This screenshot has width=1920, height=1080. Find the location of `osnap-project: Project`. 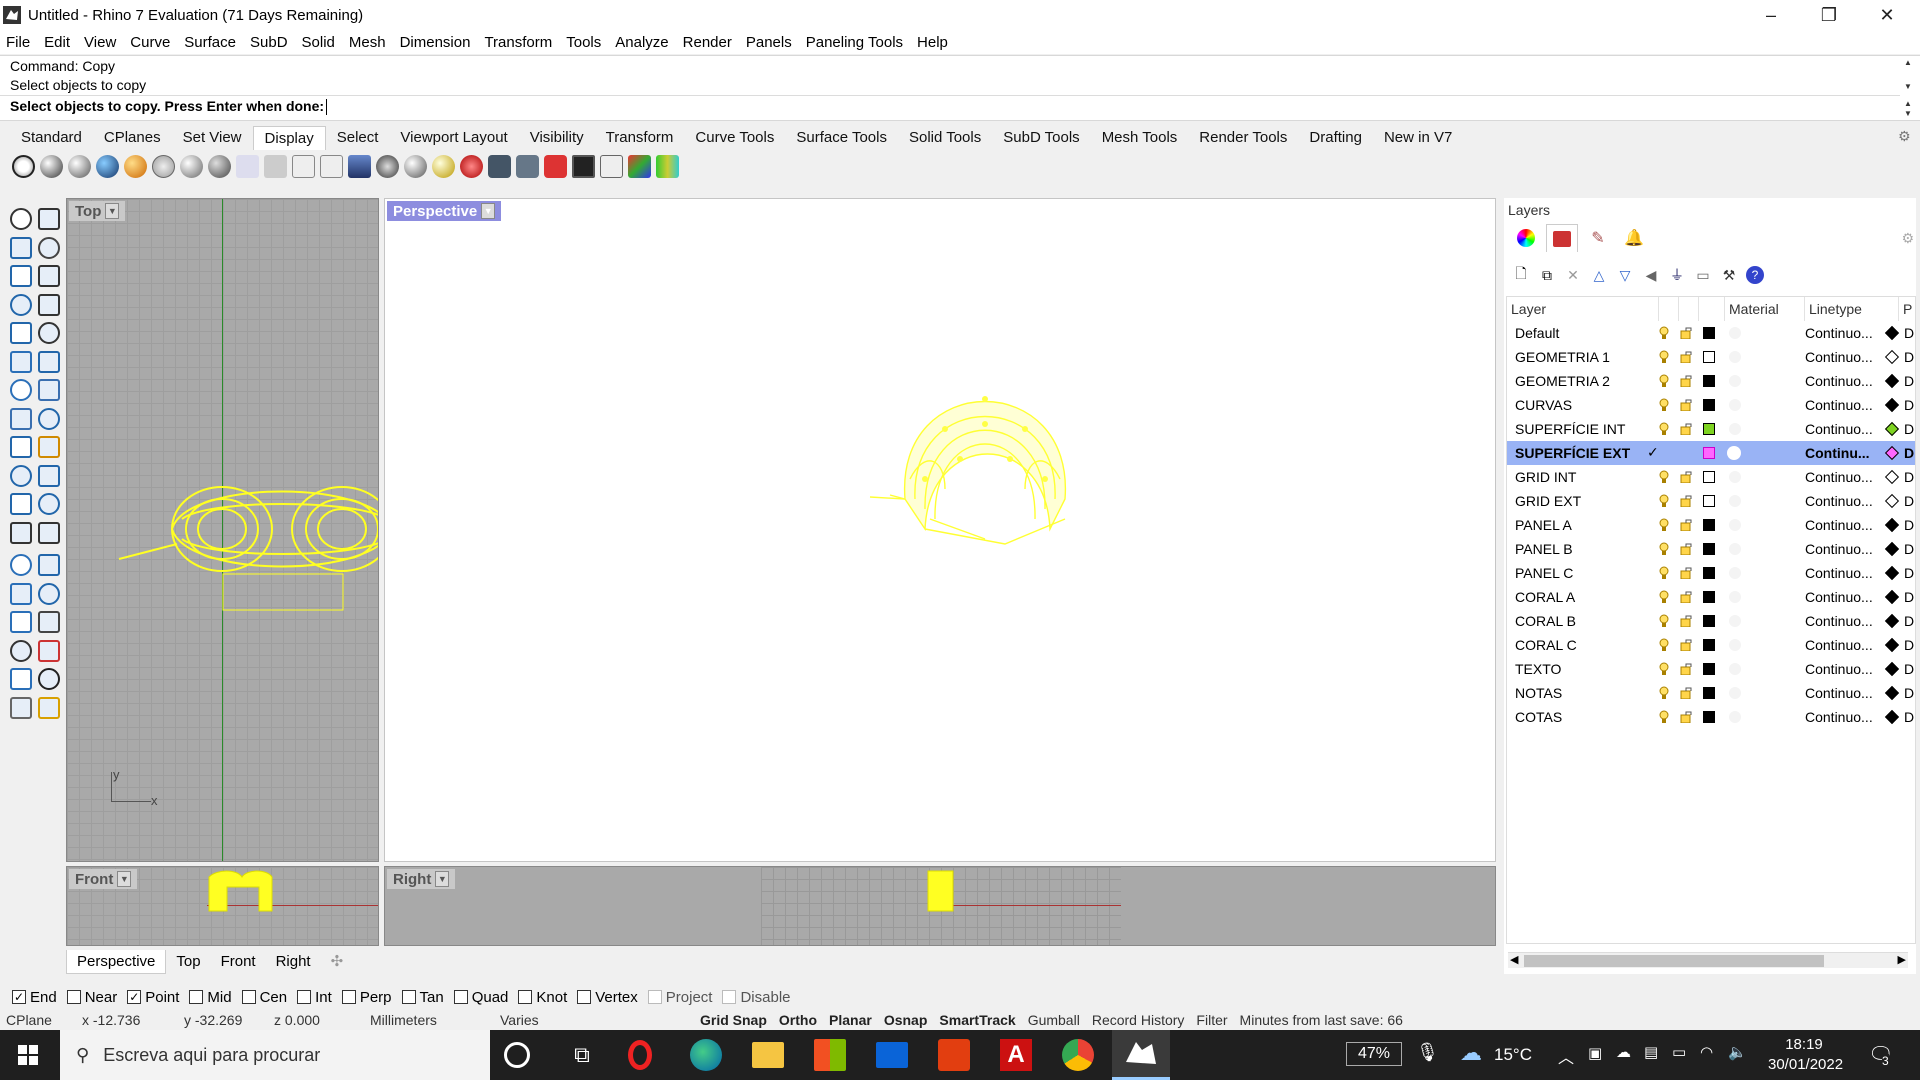

osnap-project: Project is located at coordinates (679, 997).